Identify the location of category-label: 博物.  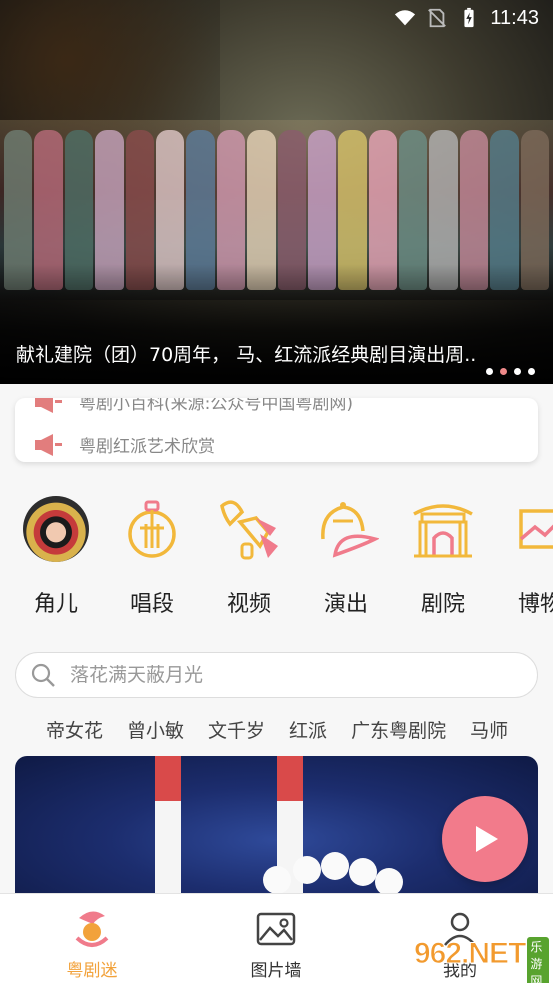
(535, 604).